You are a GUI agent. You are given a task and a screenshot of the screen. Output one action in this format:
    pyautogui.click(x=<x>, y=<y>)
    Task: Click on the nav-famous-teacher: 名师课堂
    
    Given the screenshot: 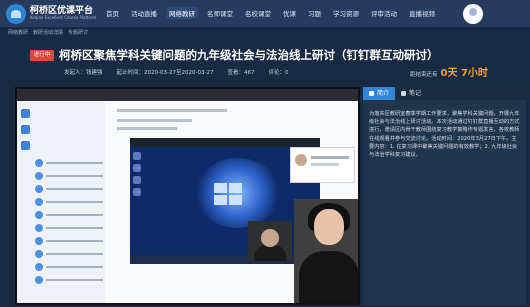 What is the action you would take?
    pyautogui.click(x=220, y=13)
    